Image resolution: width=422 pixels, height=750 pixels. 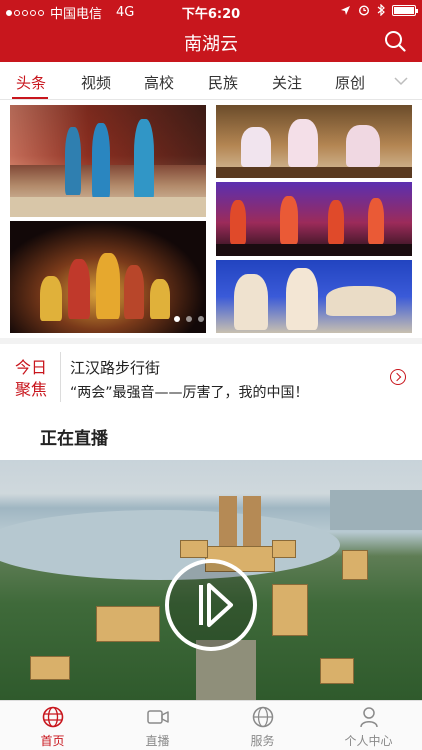 What do you see at coordinates (115, 367) in the screenshot?
I see `focus-headline-1: 江汉路步行街` at bounding box center [115, 367].